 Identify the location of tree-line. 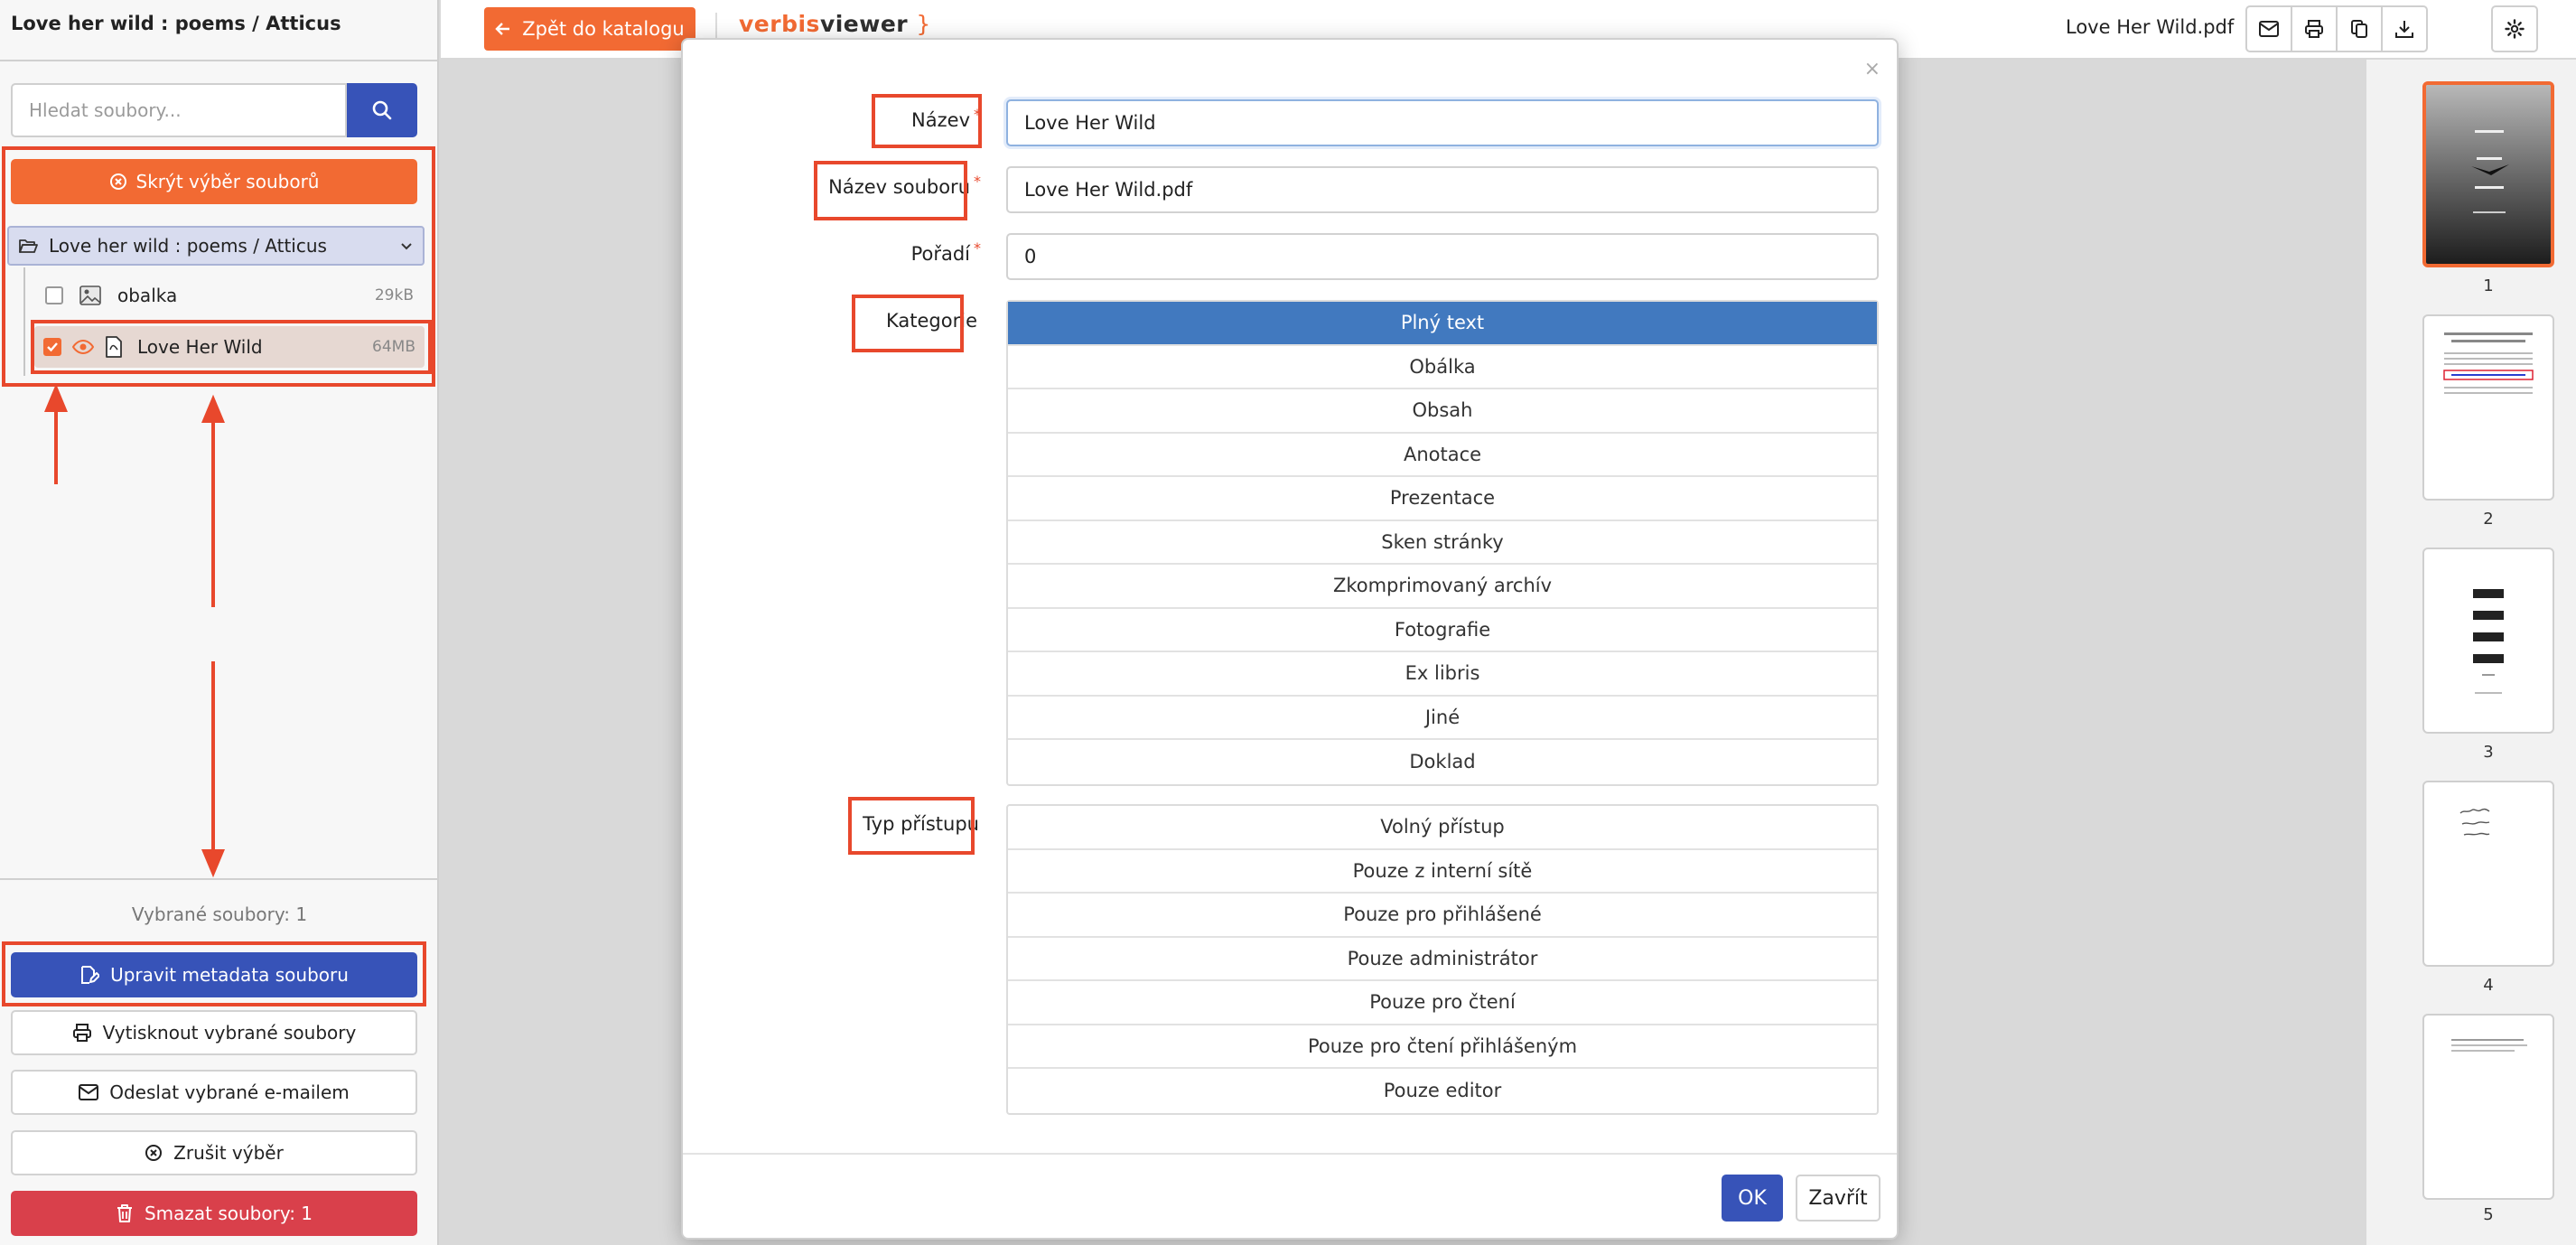
(24, 321).